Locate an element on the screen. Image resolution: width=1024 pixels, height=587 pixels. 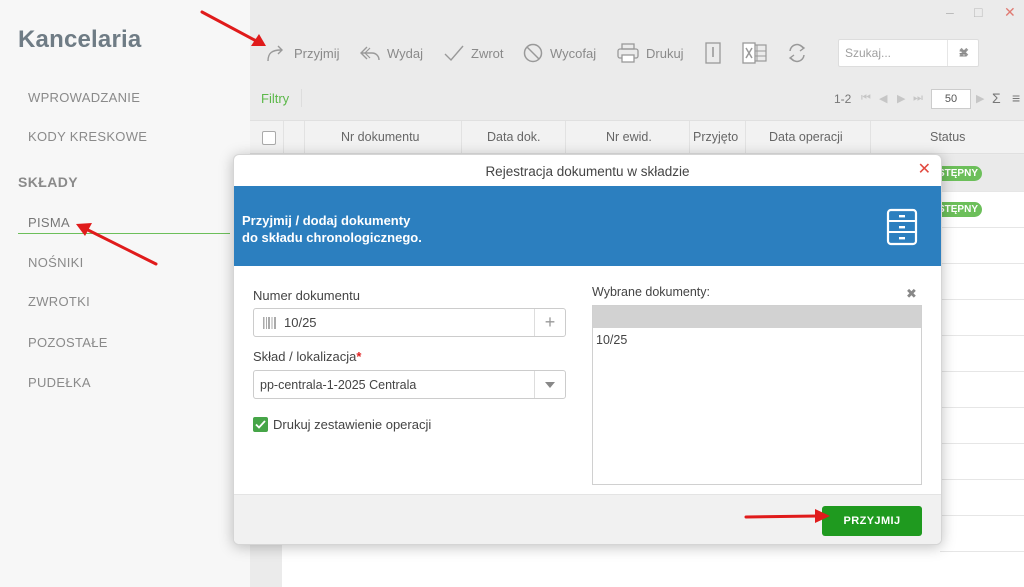
nav-item-pisma: PISMA is located at coordinates (49, 222).